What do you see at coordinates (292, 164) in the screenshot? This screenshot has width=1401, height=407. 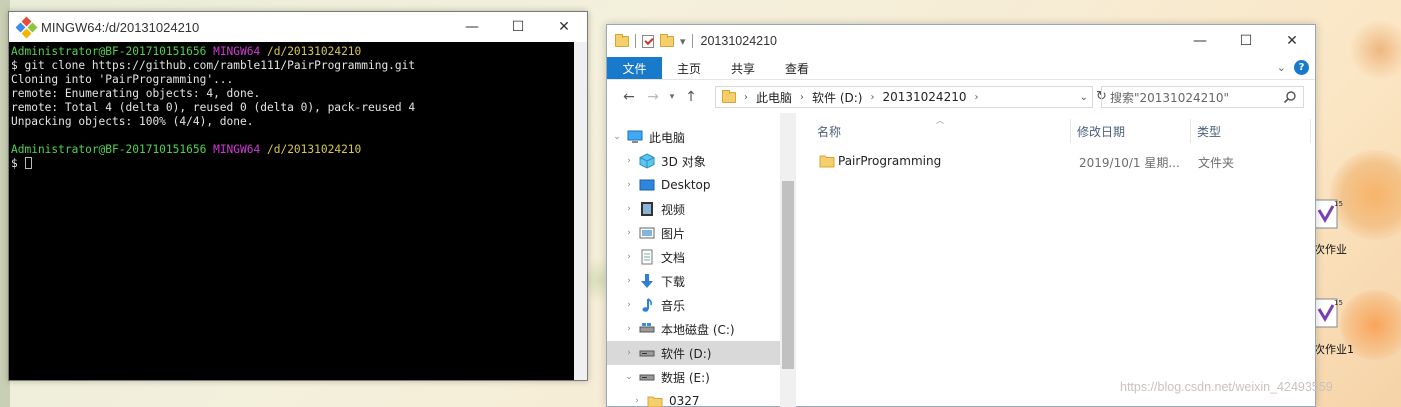 I see `terminal-input-line: $` at bounding box center [292, 164].